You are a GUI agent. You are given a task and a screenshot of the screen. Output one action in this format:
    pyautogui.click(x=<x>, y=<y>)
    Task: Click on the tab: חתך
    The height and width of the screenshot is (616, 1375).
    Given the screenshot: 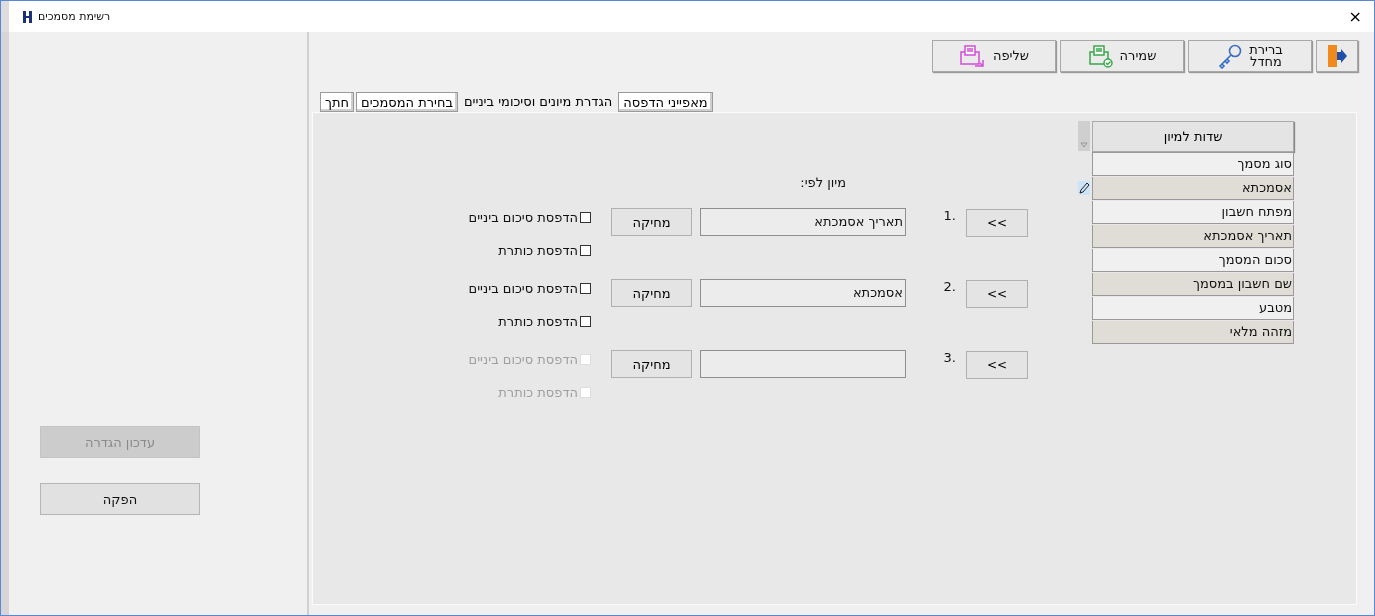 What is the action you would take?
    pyautogui.click(x=337, y=102)
    